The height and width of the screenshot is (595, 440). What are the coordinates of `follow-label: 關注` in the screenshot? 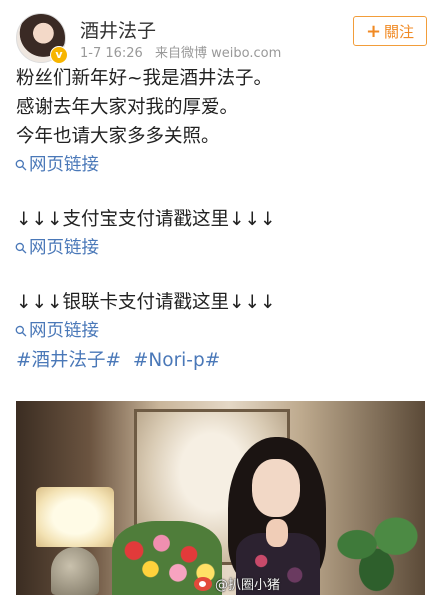 It's located at (399, 31).